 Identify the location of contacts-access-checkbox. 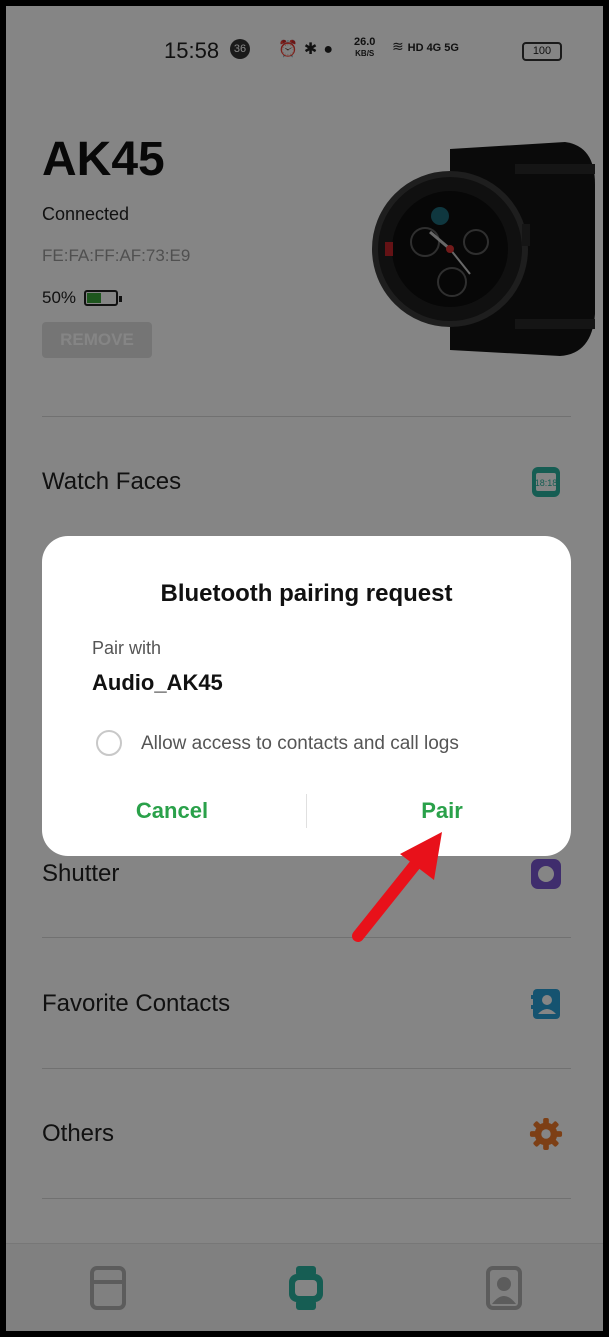
(109, 743).